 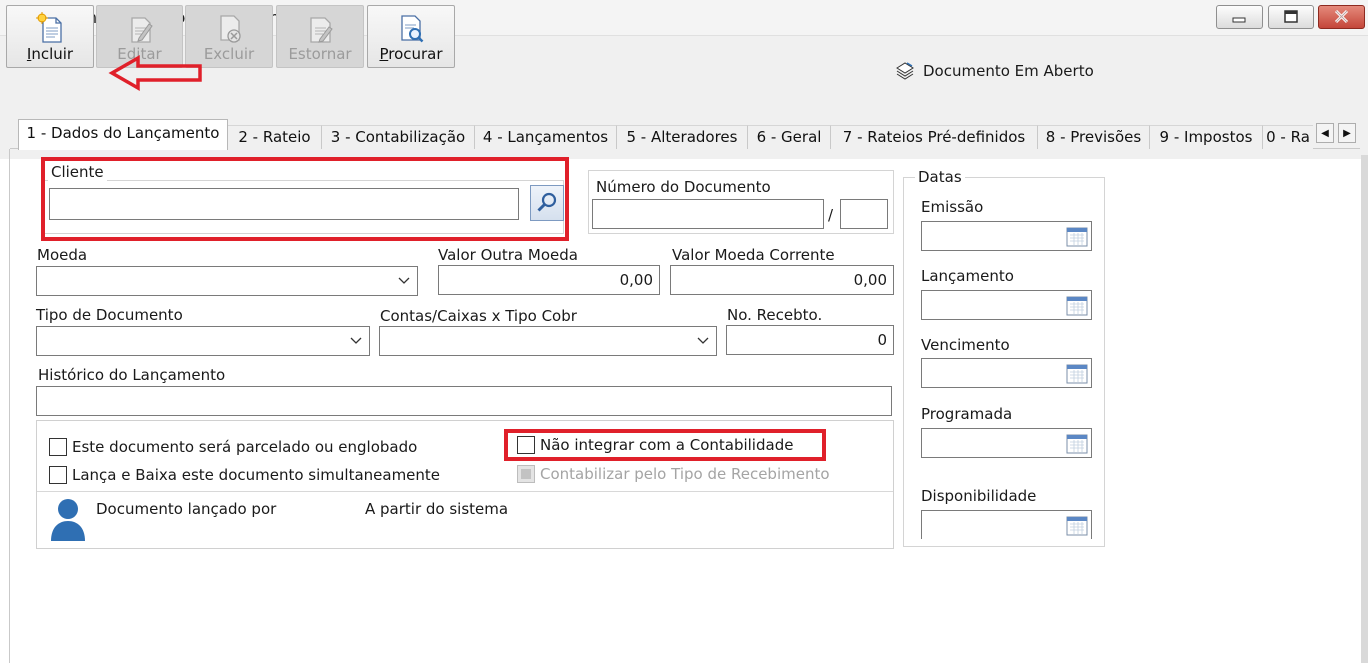 What do you see at coordinates (1006, 443) in the screenshot?
I see `programada-date-input` at bounding box center [1006, 443].